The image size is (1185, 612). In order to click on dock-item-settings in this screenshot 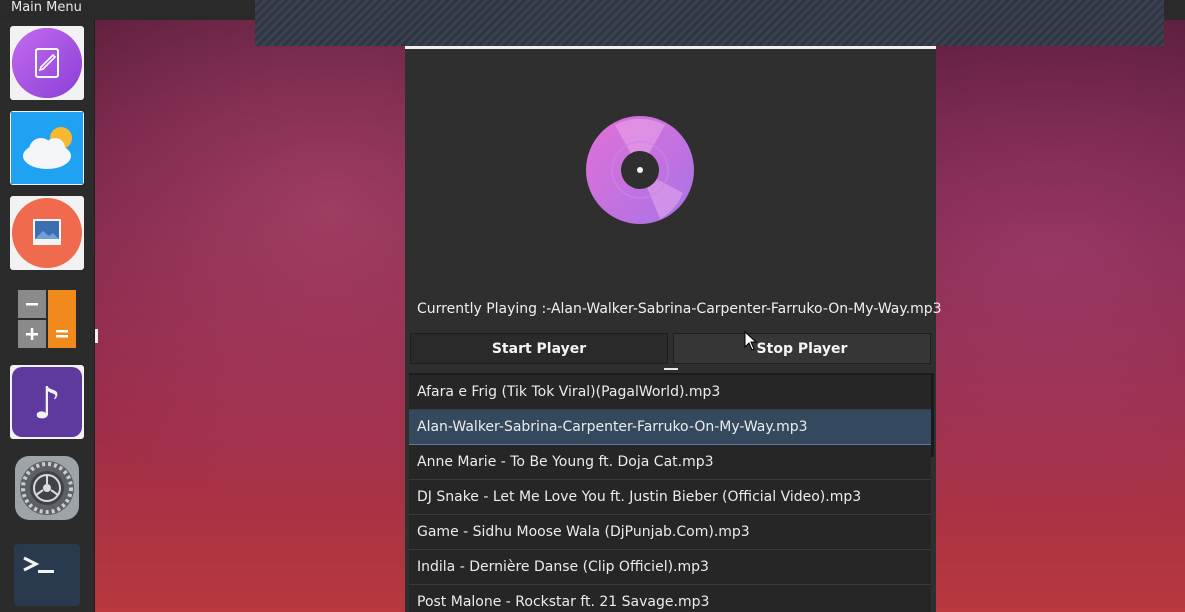, I will do `click(47, 488)`.